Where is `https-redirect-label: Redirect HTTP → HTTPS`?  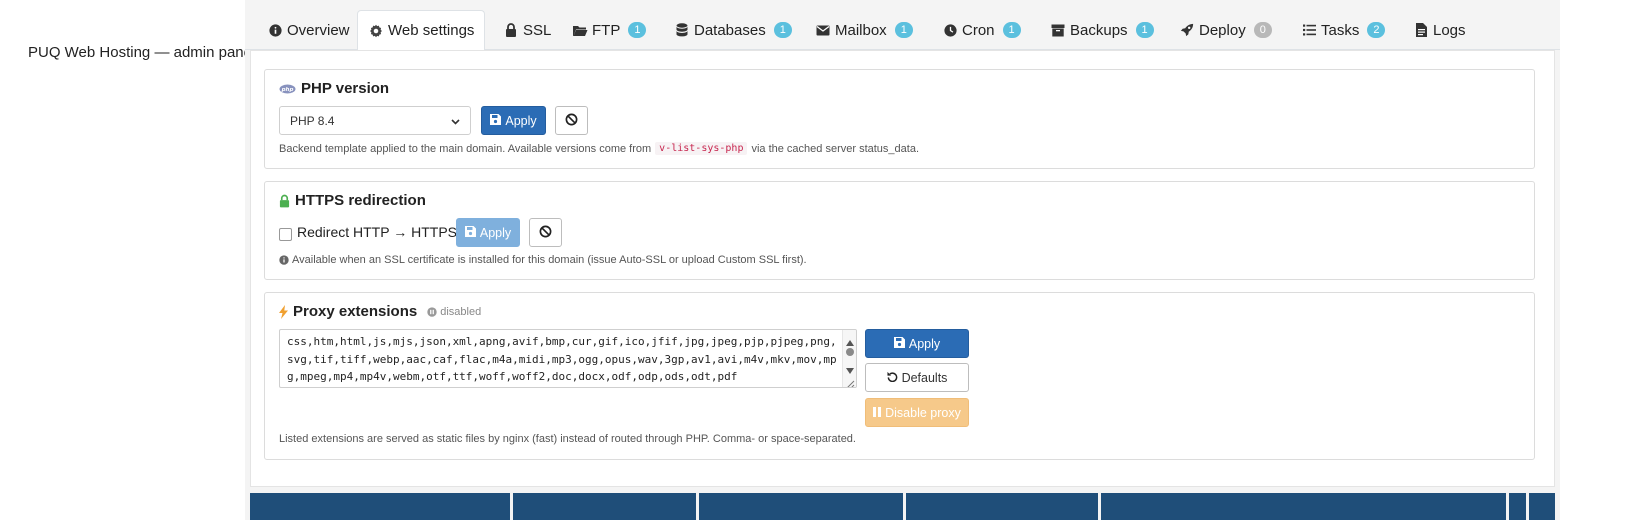
https-redirect-label: Redirect HTTP → HTTPS is located at coordinates (377, 232).